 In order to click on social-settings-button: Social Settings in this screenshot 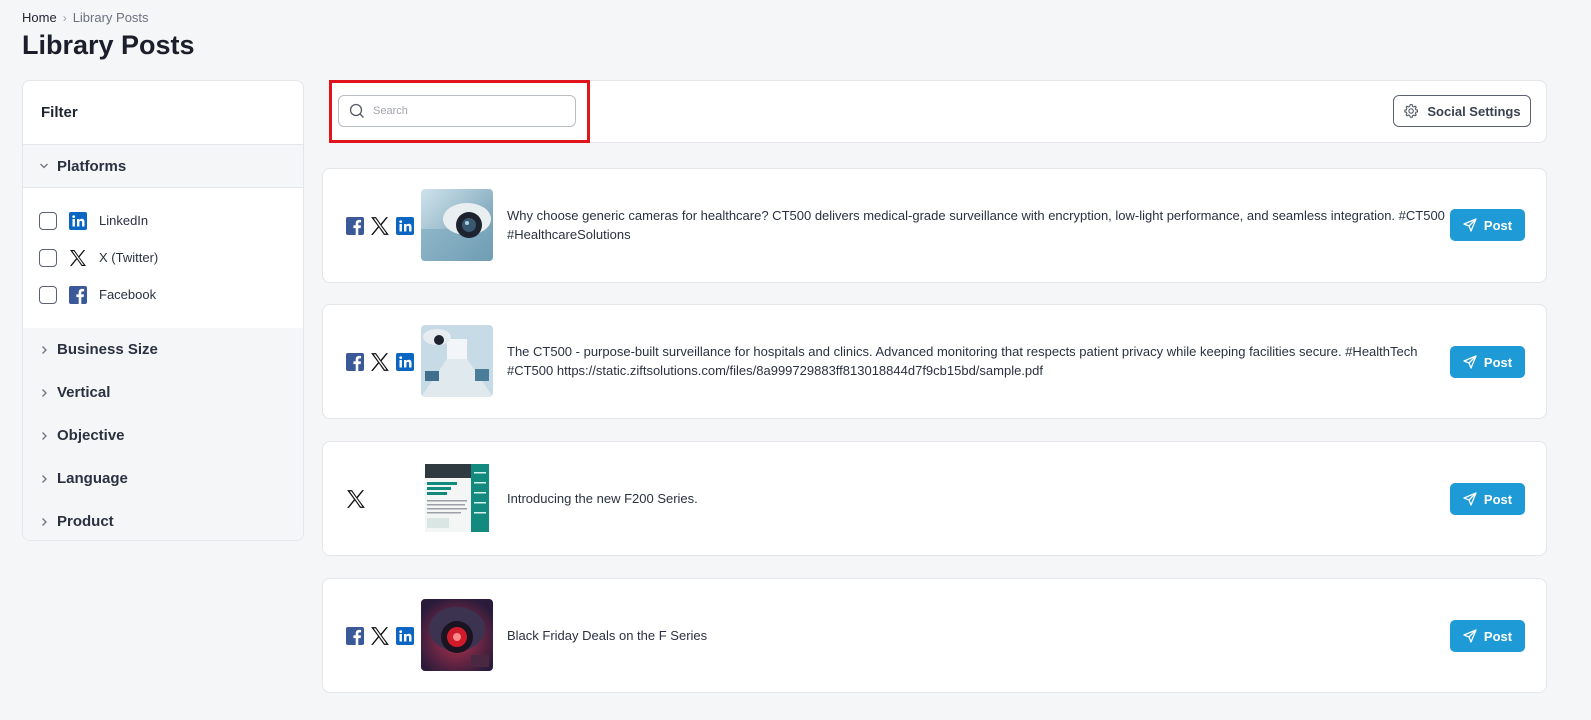, I will do `click(1462, 111)`.